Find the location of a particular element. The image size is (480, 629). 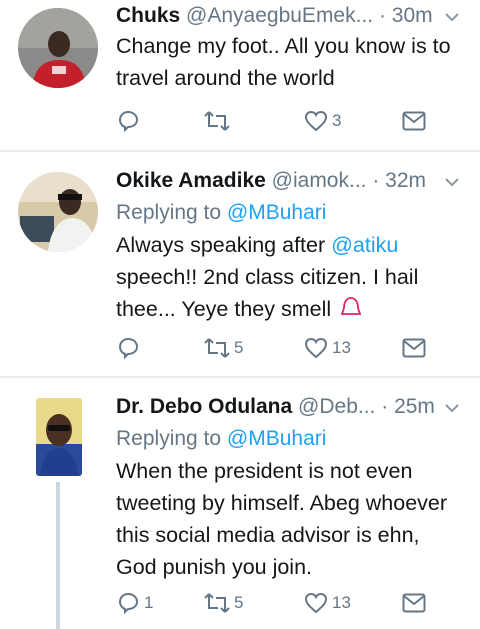

timestamp: 30m is located at coordinates (412, 15).